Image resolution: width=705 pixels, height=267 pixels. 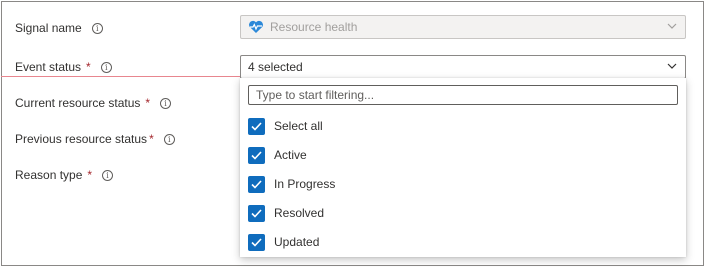 I want to click on signal-name-select: Resource health, so click(x=463, y=27).